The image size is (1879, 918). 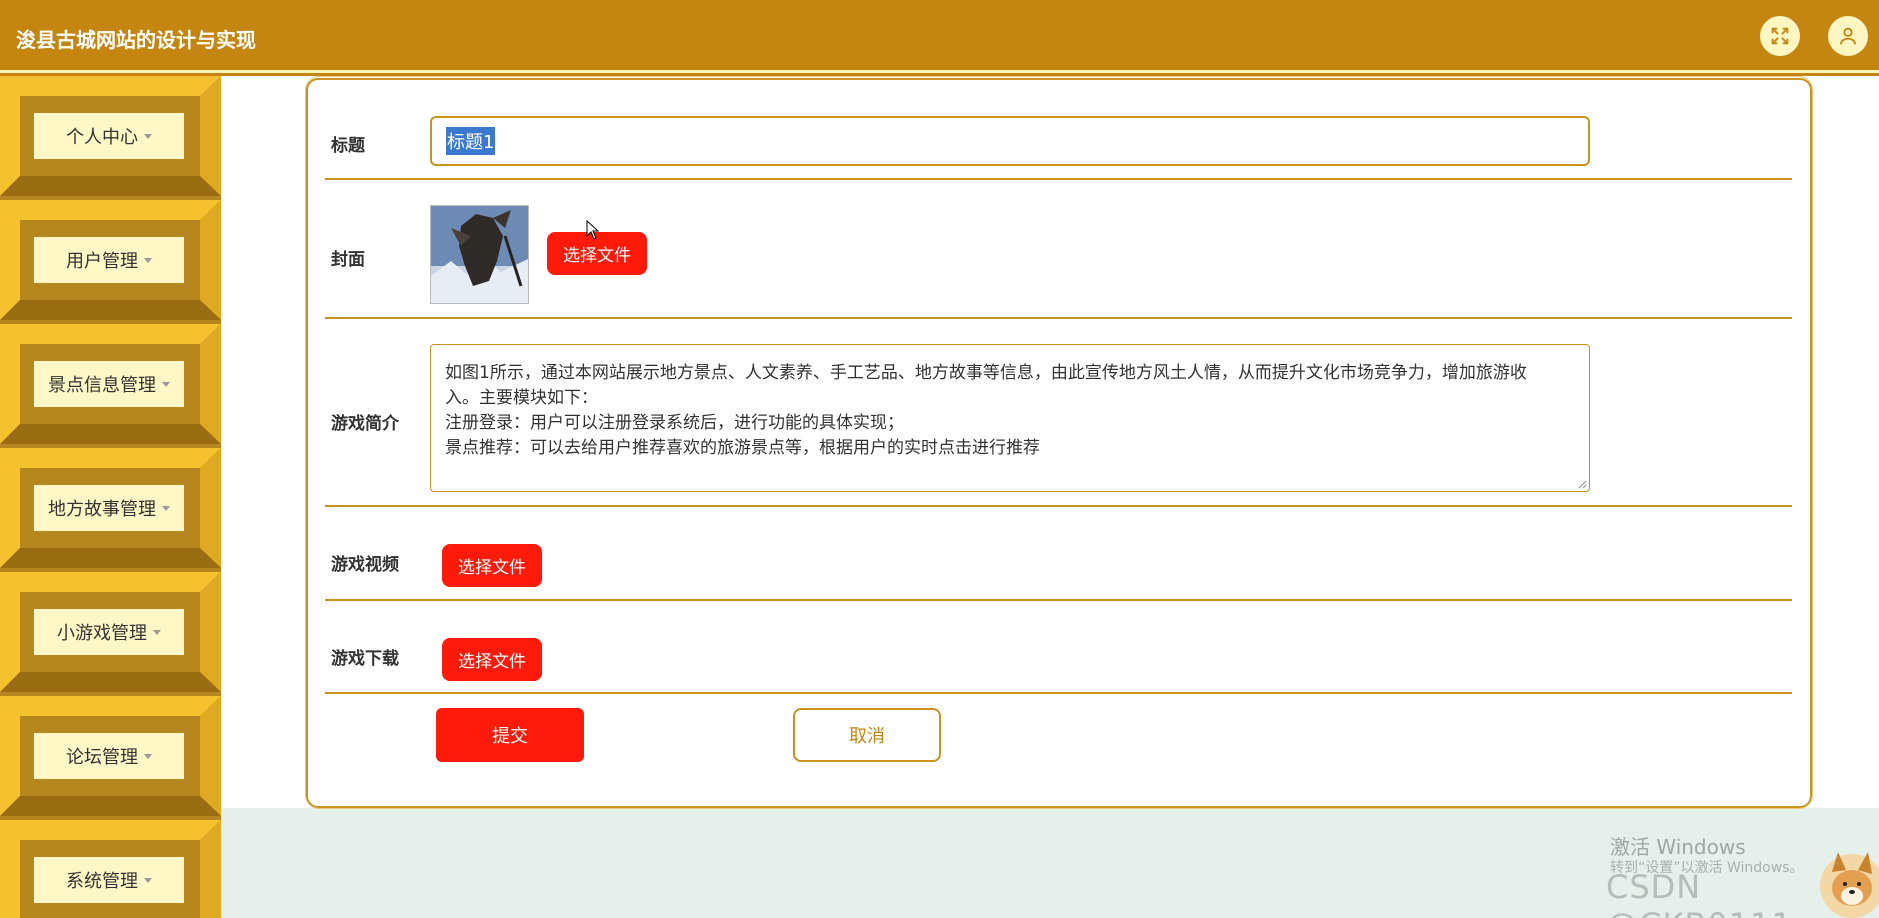 What do you see at coordinates (742, 448) in the screenshot?
I see `intro-line: 景点推荐：可以去给用户推荐喜欢的旅游景点等，根据用户的实时点击进行推荐` at bounding box center [742, 448].